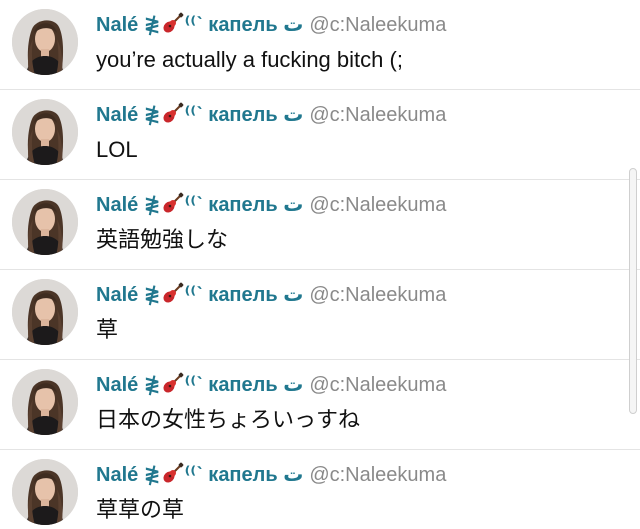  I want to click on post-text: LOL, so click(117, 149).